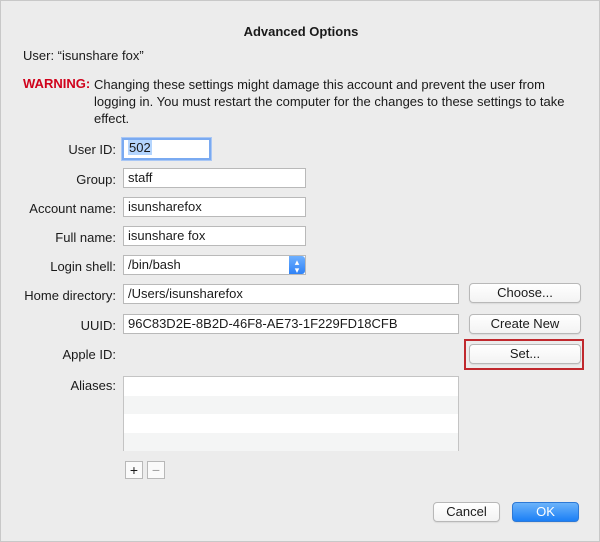  Describe the element at coordinates (70, 295) in the screenshot. I see `home-directory-label: Home directory:` at that location.